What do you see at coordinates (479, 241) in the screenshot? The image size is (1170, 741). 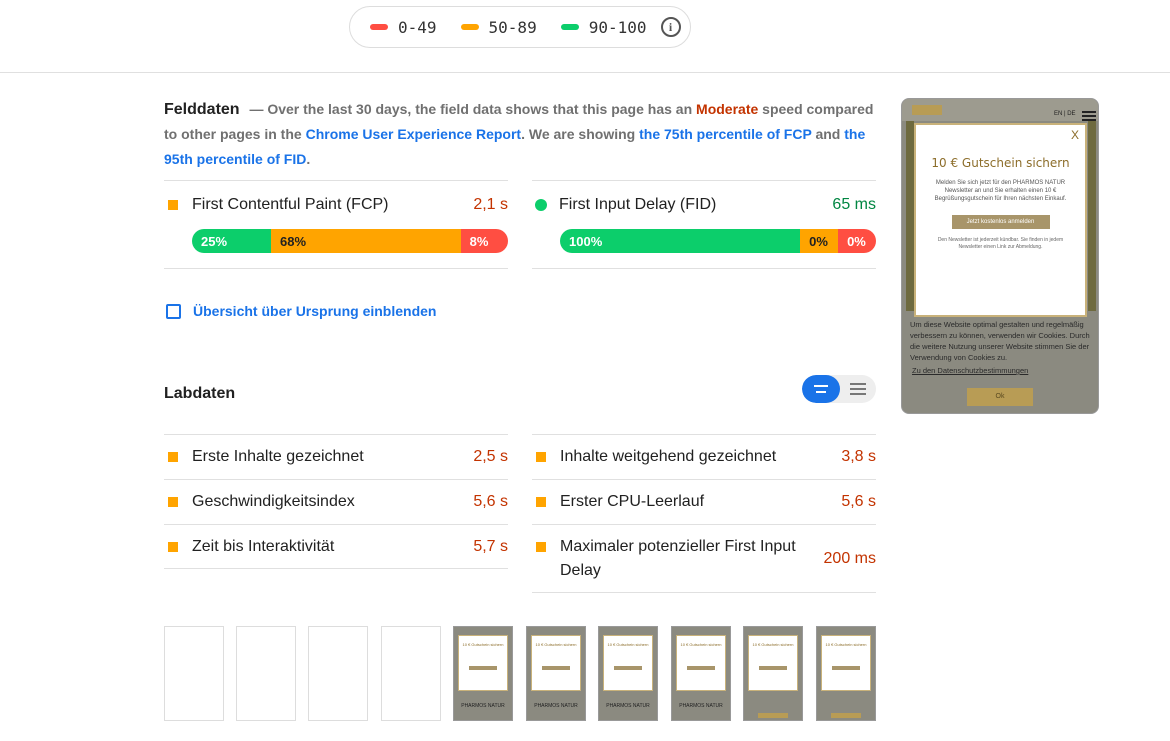 I see `segment-label: 8%` at bounding box center [479, 241].